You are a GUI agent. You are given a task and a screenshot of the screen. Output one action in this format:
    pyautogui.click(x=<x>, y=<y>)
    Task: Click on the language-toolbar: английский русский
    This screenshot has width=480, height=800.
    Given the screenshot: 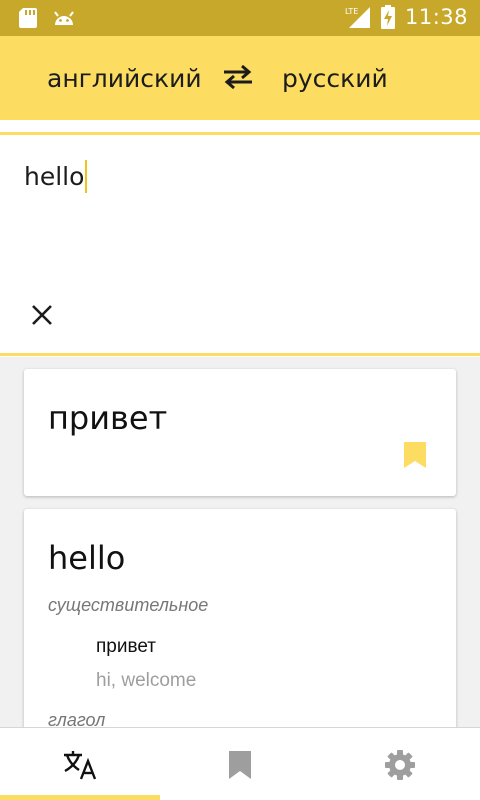 What is the action you would take?
    pyautogui.click(x=240, y=78)
    